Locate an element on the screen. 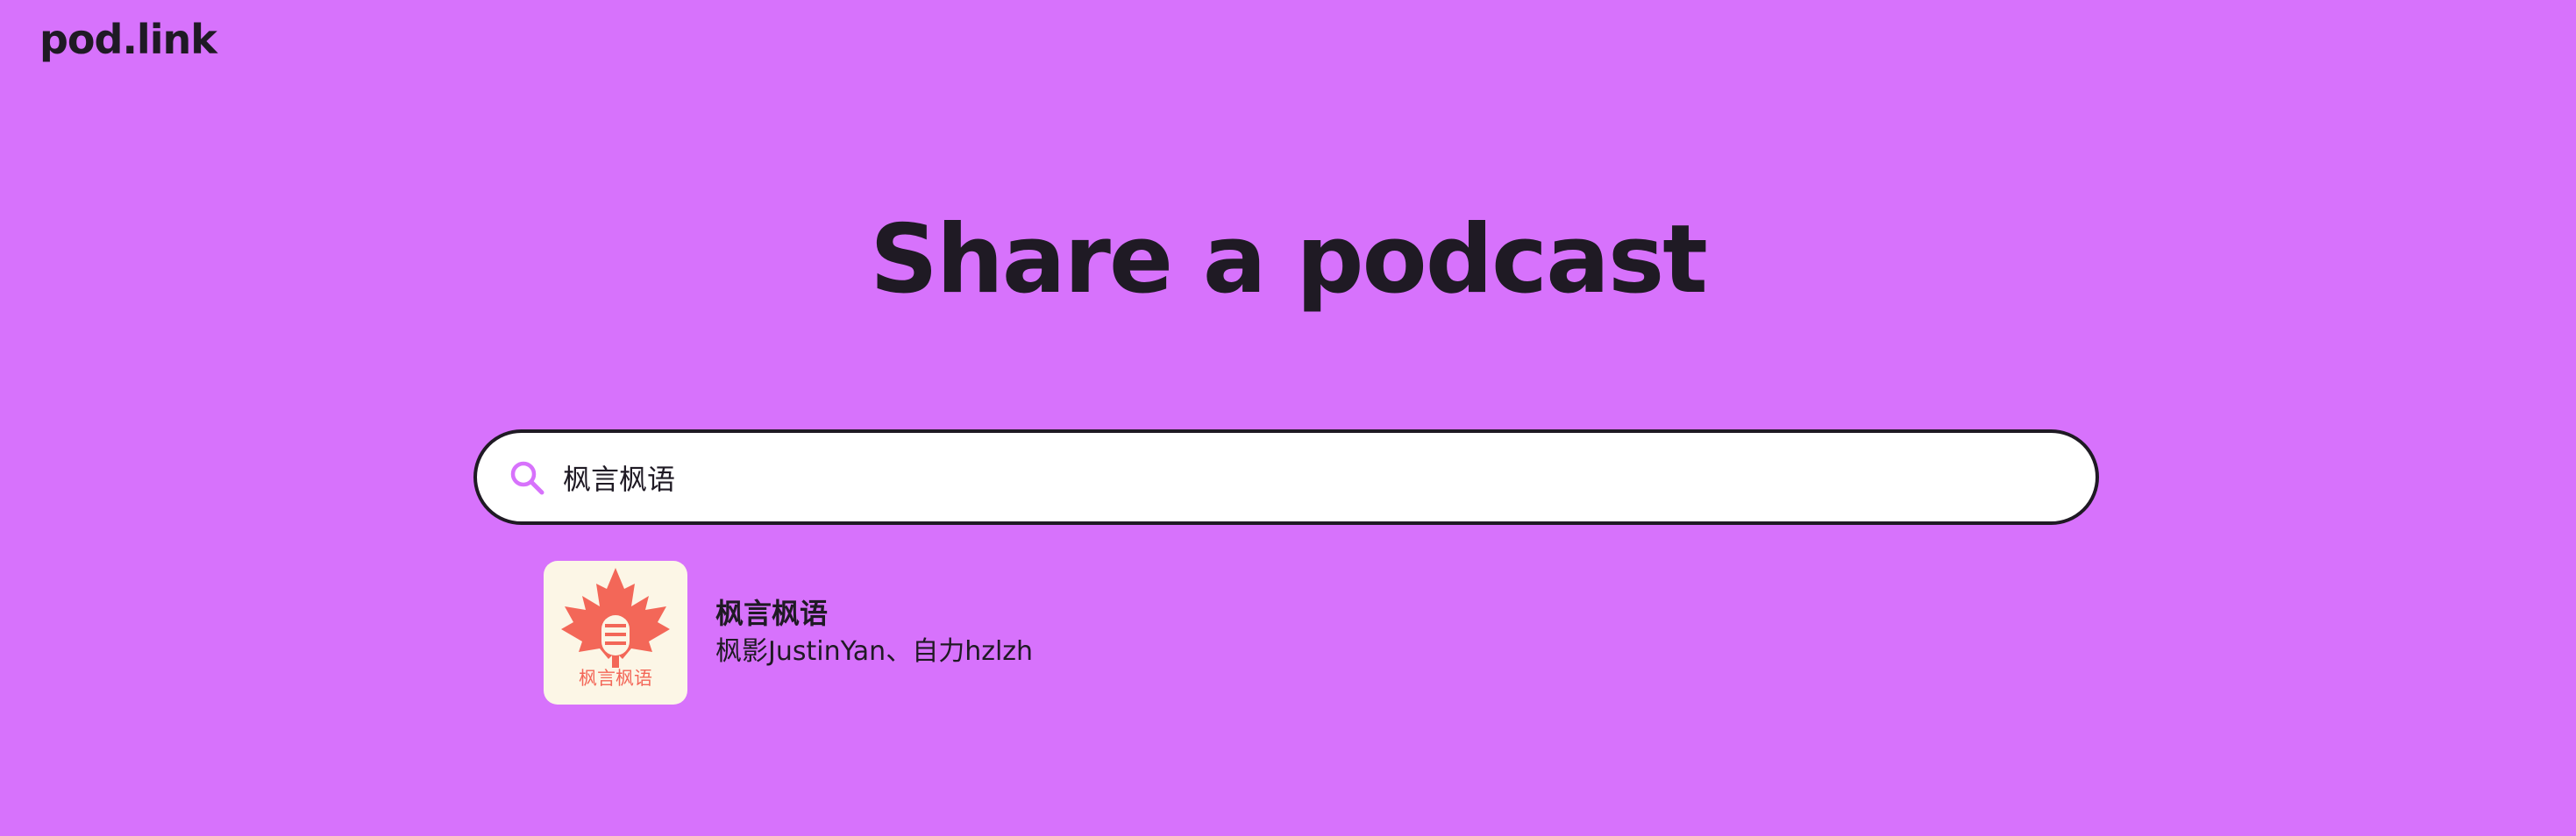  search-icon is located at coordinates (527, 477).